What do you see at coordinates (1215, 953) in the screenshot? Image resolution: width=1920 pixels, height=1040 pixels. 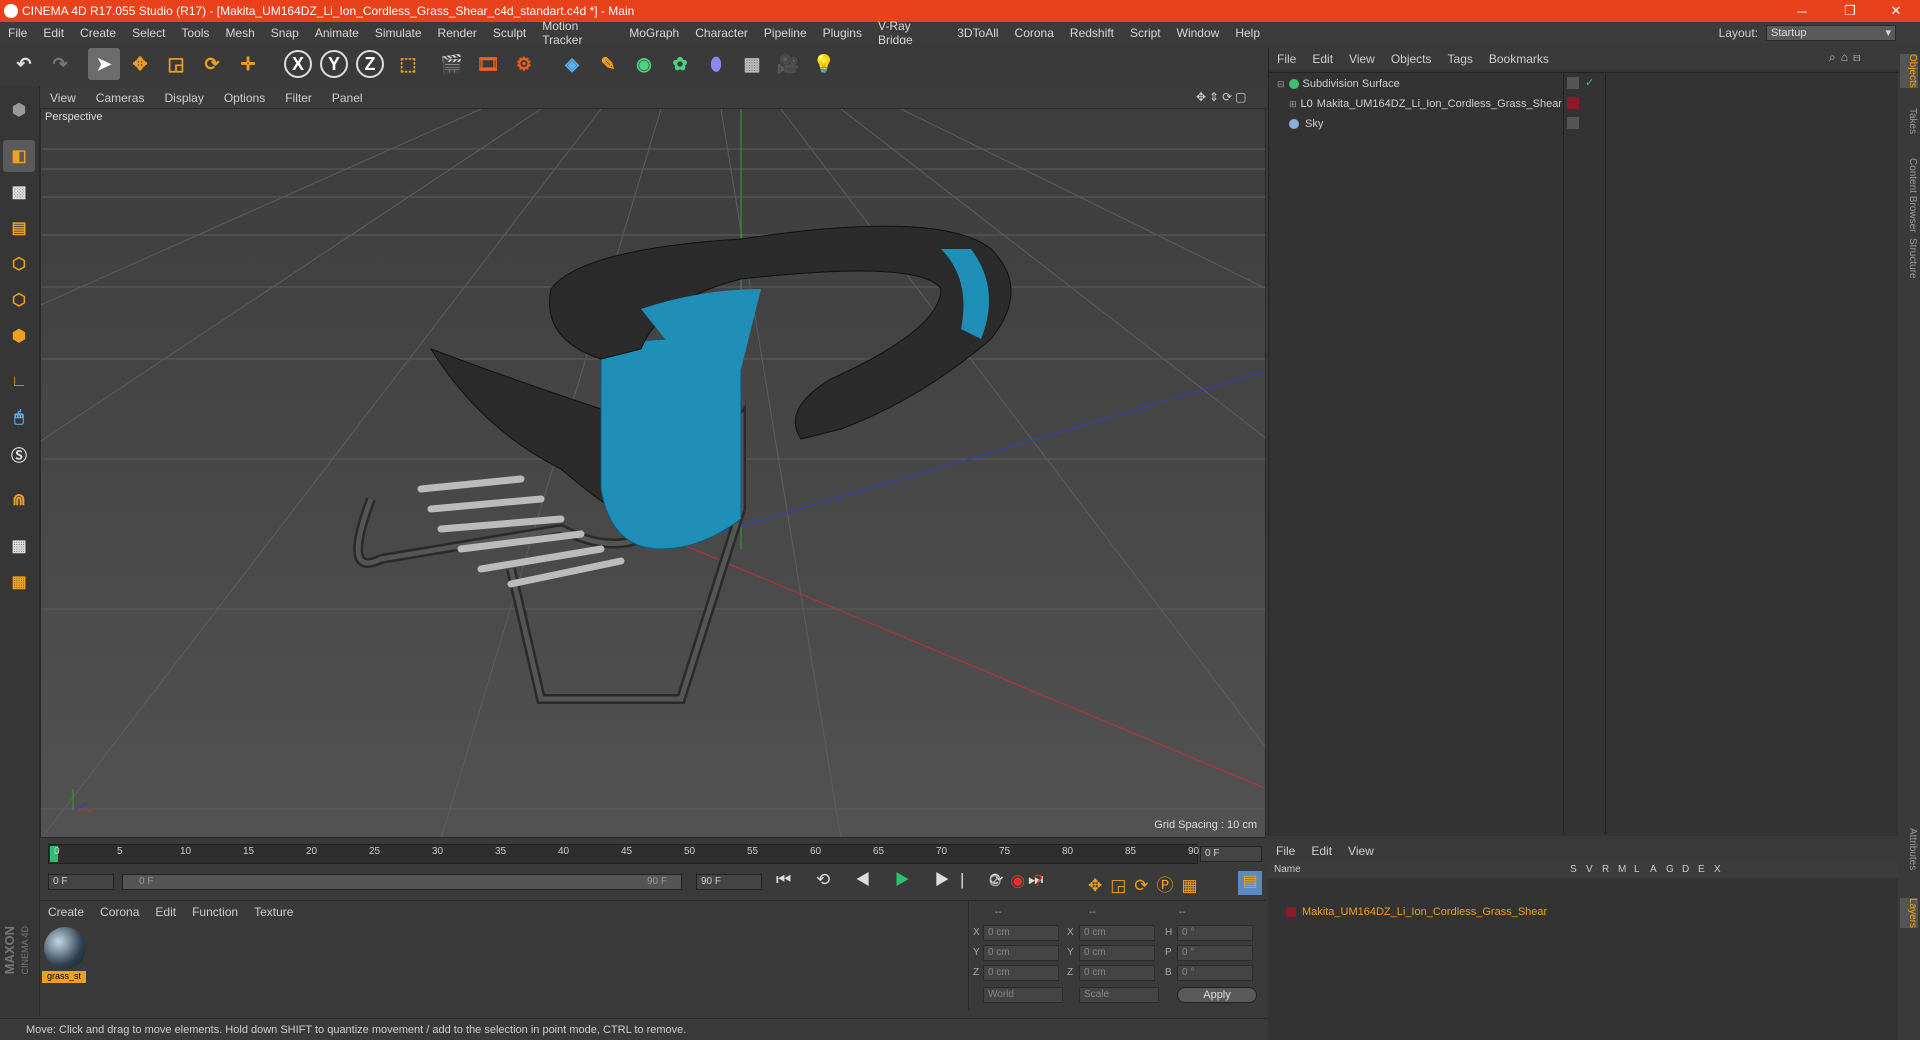 I see `rot-p-field: 0 °` at bounding box center [1215, 953].